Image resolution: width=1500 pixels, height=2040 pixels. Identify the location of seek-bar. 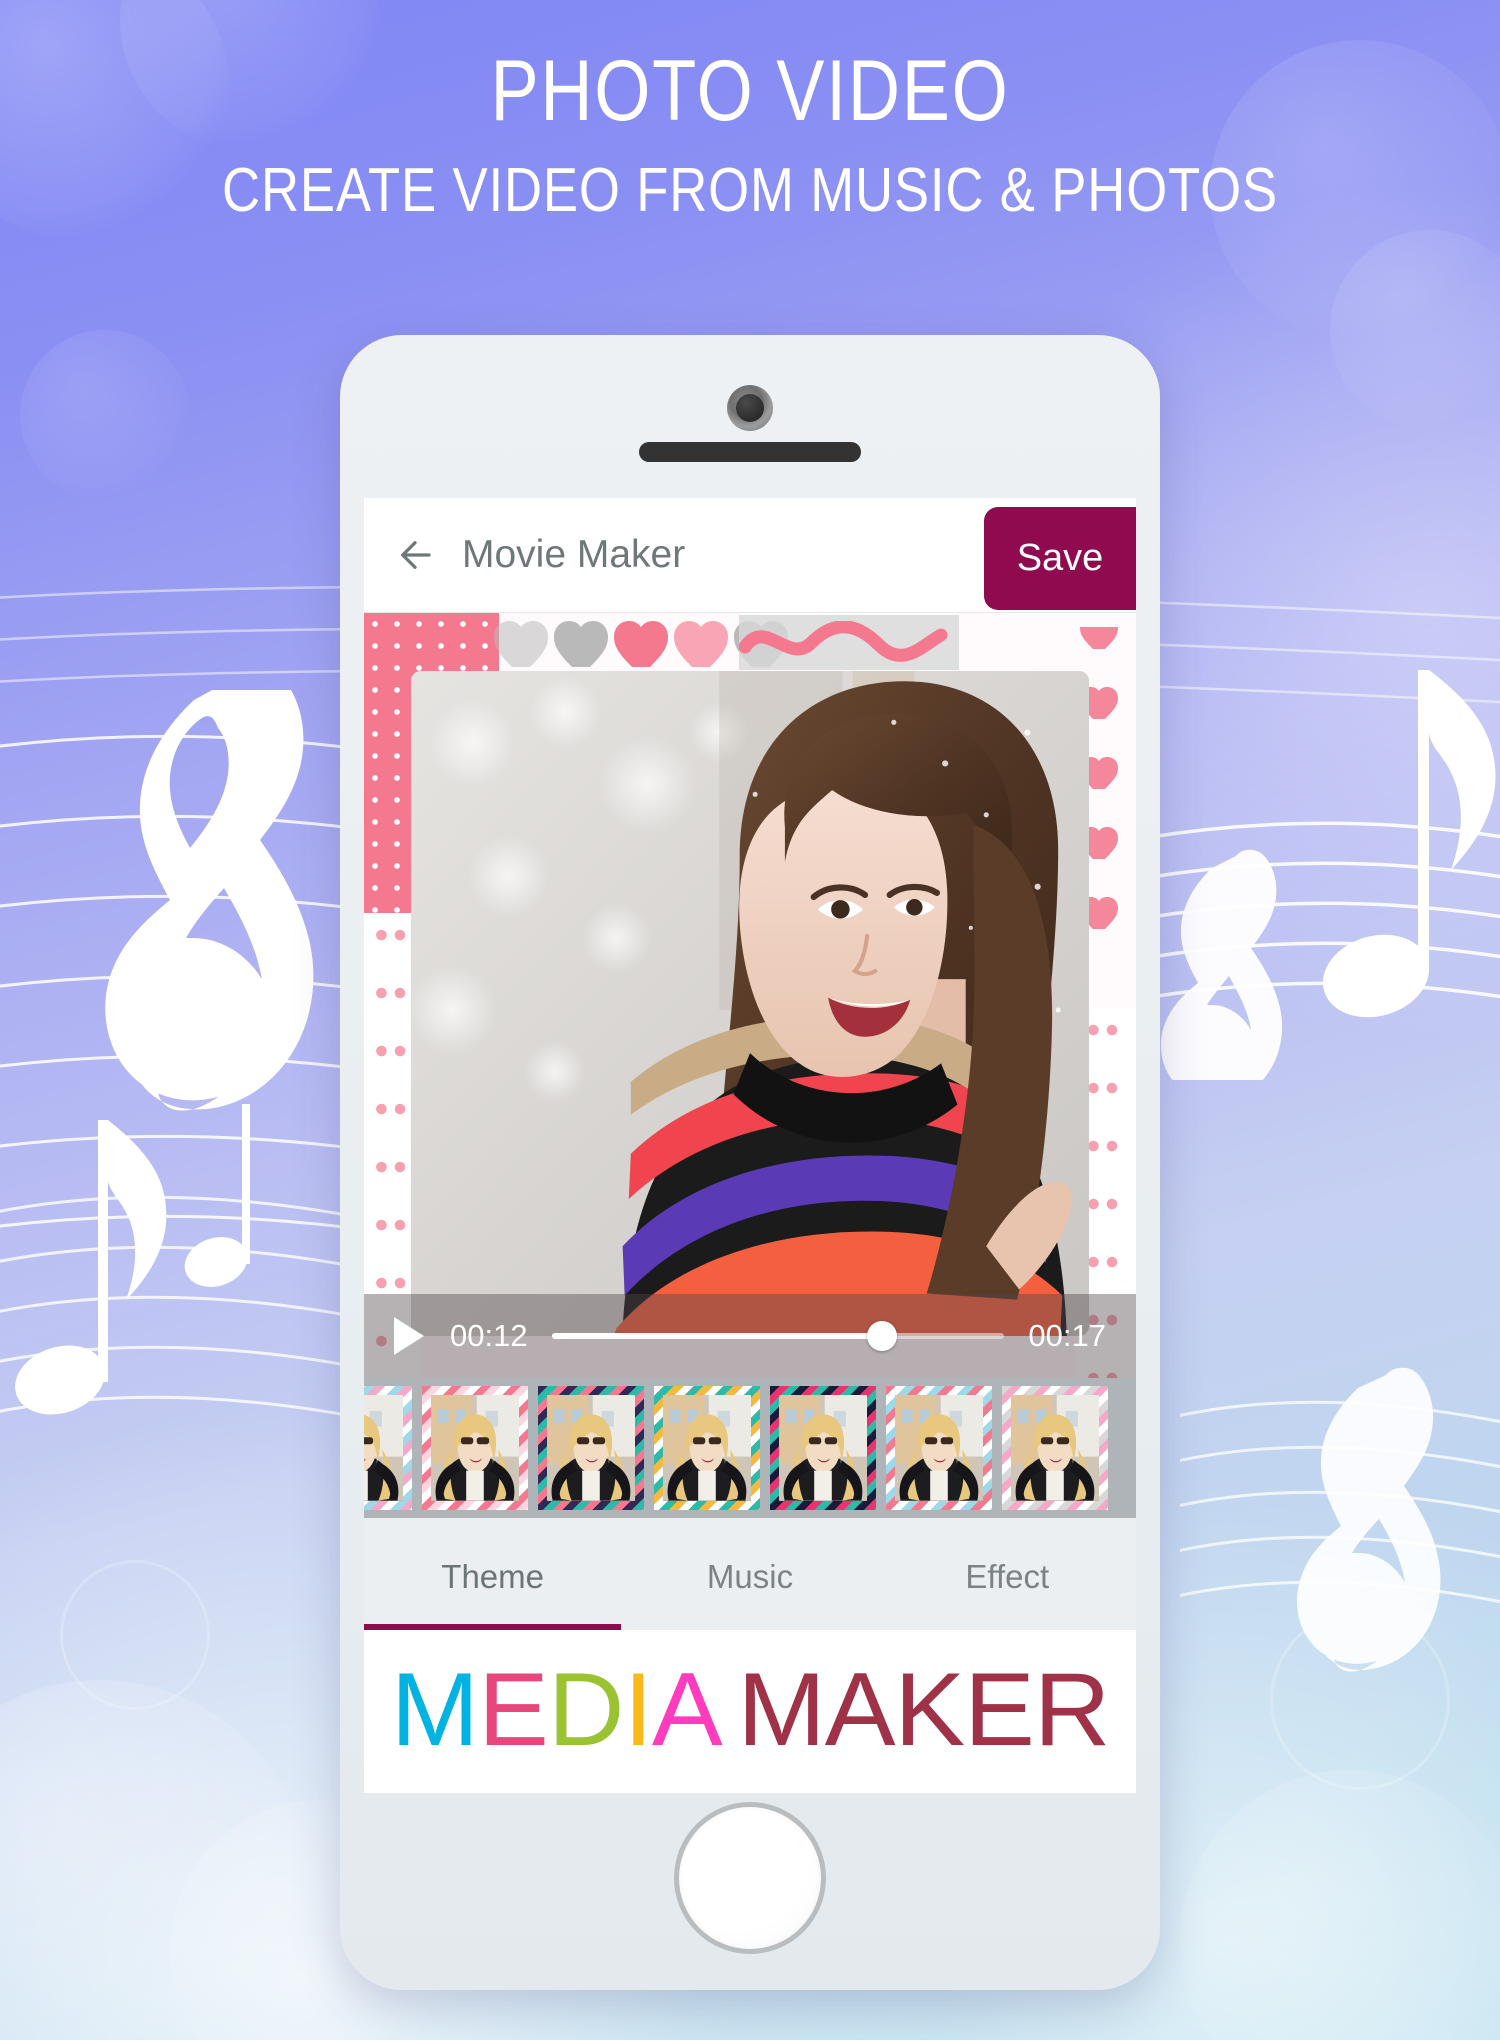
(778, 1336).